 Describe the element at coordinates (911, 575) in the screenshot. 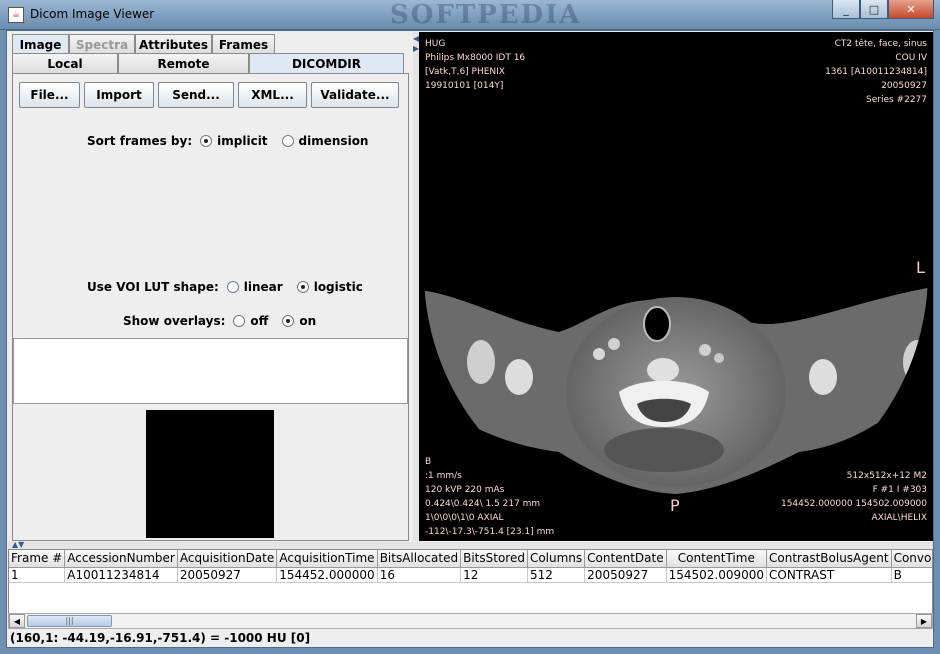

I see `table-cell: B` at that location.